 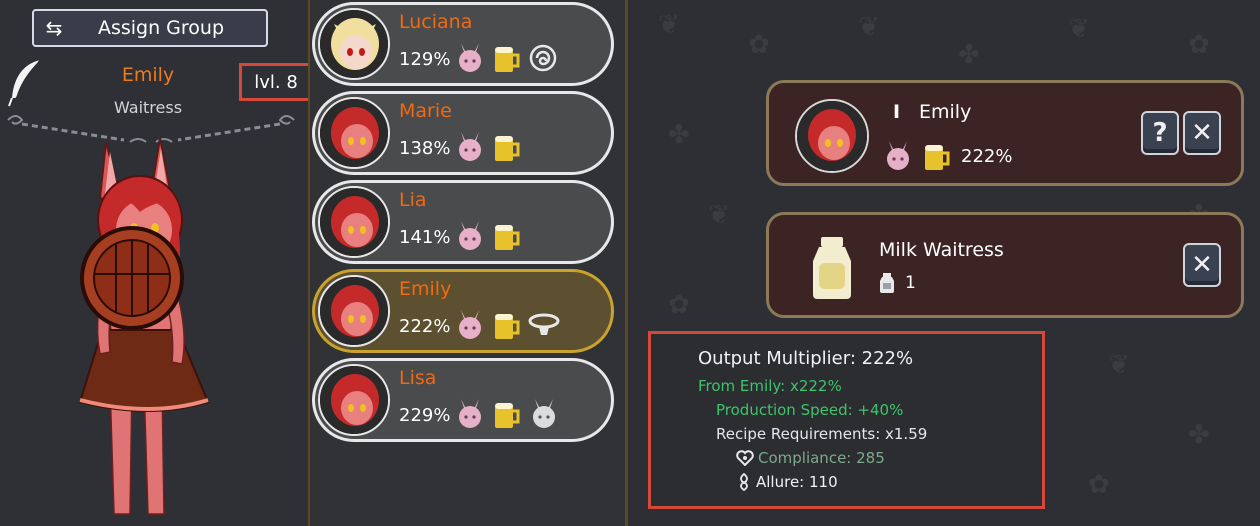 I want to click on worker-card-lia: Lia 141%, so click(x=463, y=222).